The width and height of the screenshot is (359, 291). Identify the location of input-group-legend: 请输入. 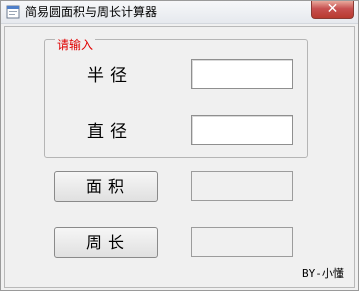
(75, 45).